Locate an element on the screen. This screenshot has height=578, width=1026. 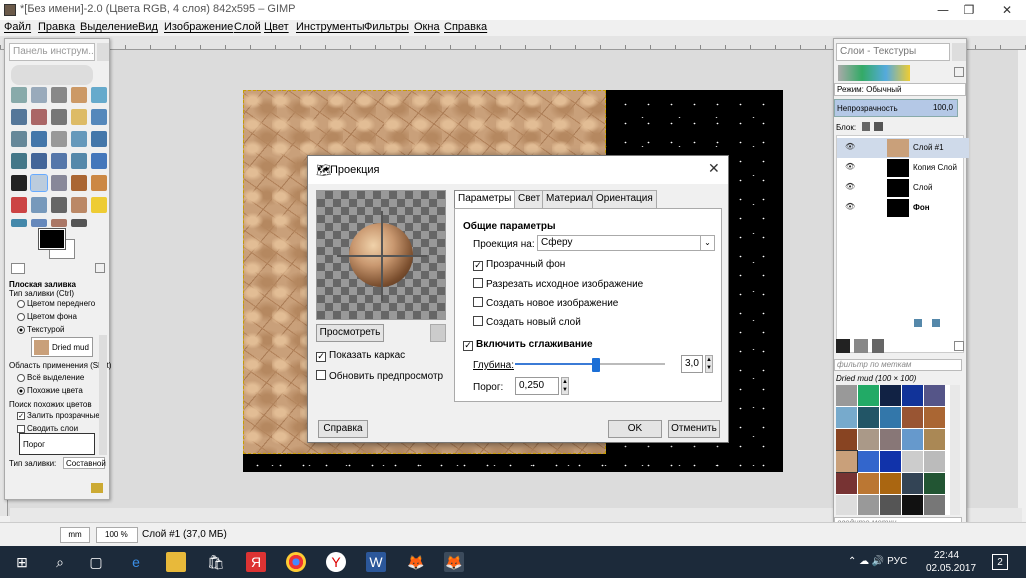
tab-orientation: Ориентация is located at coordinates (624, 199).